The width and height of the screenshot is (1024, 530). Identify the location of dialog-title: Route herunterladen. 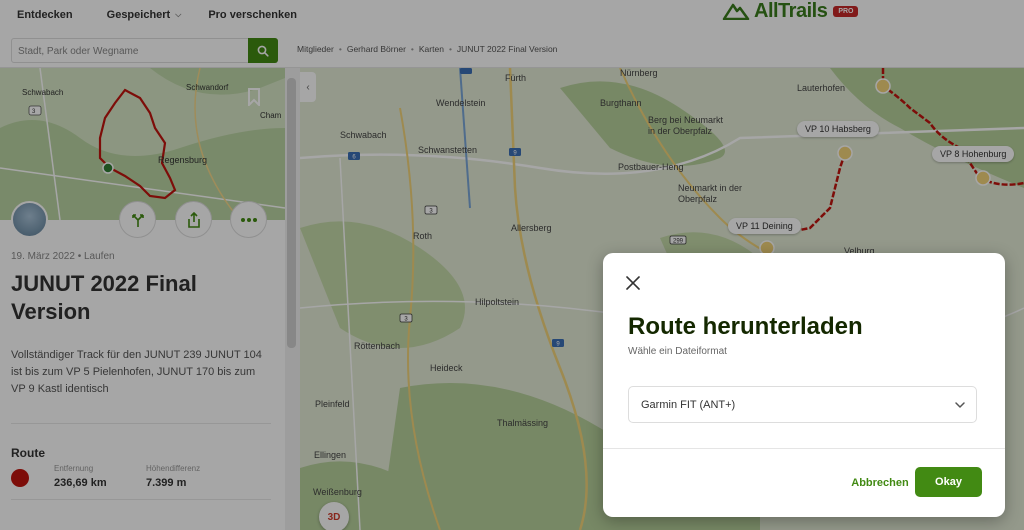
(745, 326).